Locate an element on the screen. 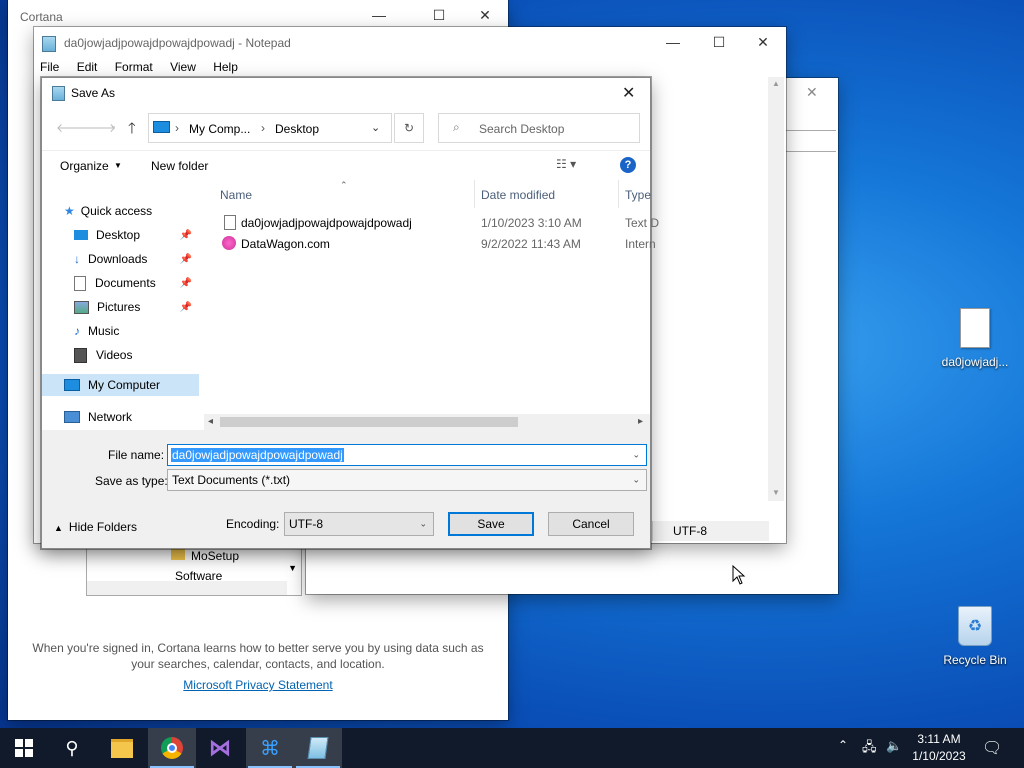 This screenshot has height=768, width=1024. start-button is located at coordinates (24, 748).